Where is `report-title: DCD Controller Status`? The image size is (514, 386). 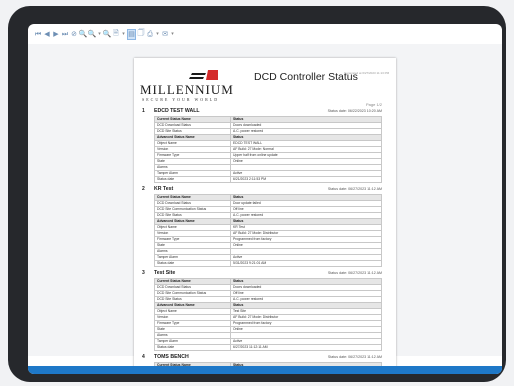
report-title: DCD Controller Status is located at coordinates (306, 77).